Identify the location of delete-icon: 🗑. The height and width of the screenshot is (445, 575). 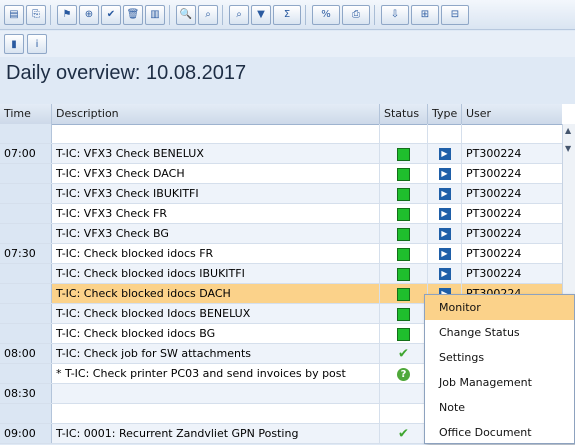
(133, 14).